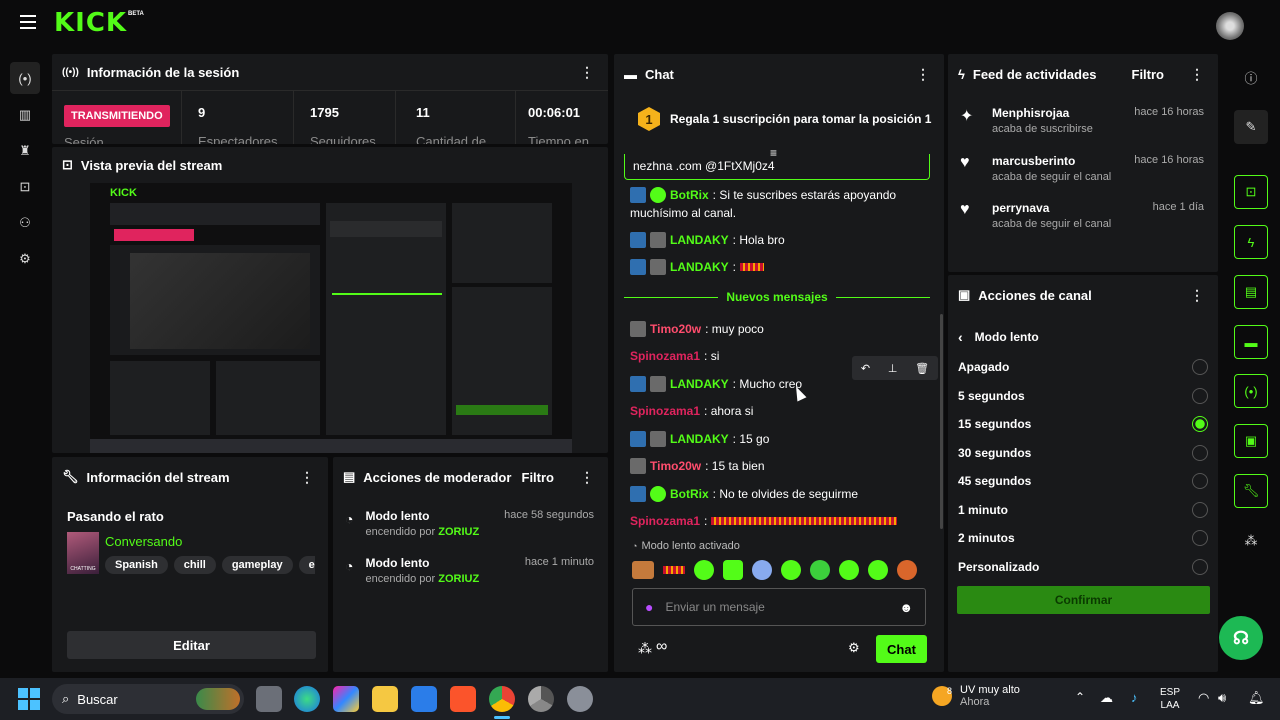 Image resolution: width=1280 pixels, height=720 pixels. Describe the element at coordinates (1083, 600) in the screenshot. I see `confirm-button: Confirmar` at that location.